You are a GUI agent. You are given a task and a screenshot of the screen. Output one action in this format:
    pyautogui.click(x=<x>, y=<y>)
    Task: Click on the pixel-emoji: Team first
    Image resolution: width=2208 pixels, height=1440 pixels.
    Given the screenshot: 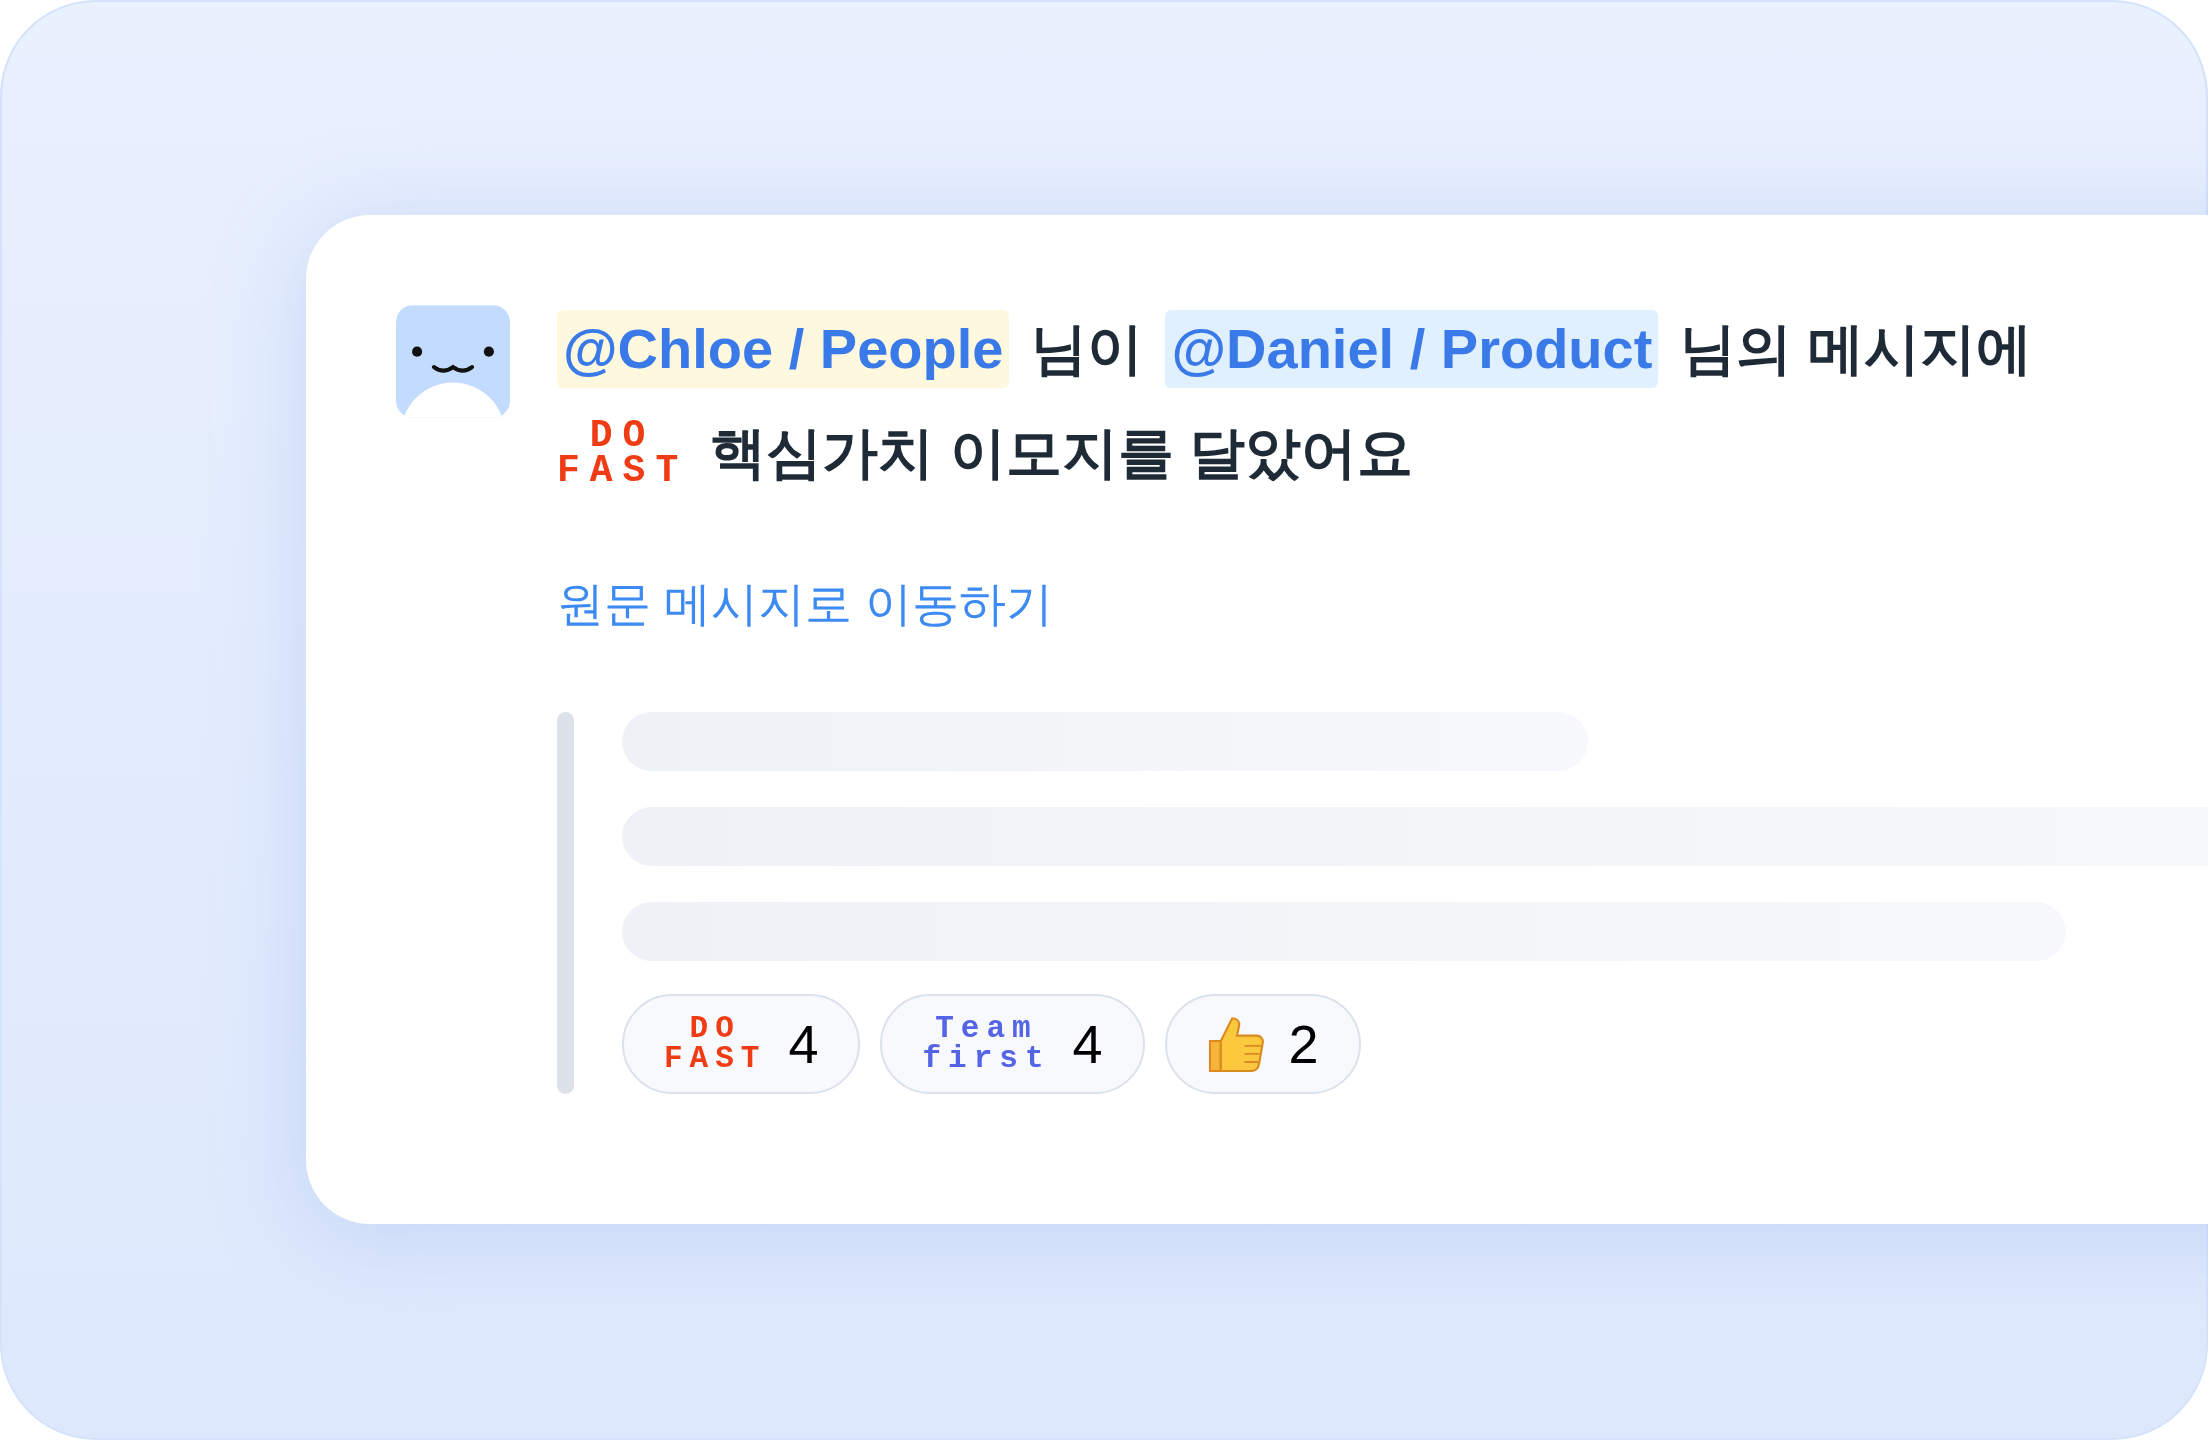 What is the action you would take?
    pyautogui.click(x=986, y=1044)
    